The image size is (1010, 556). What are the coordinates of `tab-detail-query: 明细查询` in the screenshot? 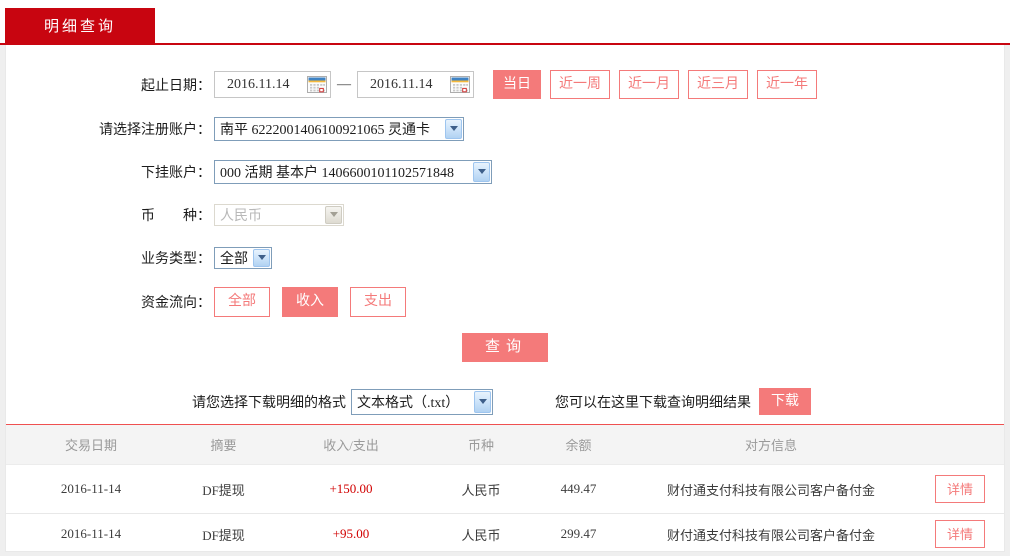 It's located at (80, 25).